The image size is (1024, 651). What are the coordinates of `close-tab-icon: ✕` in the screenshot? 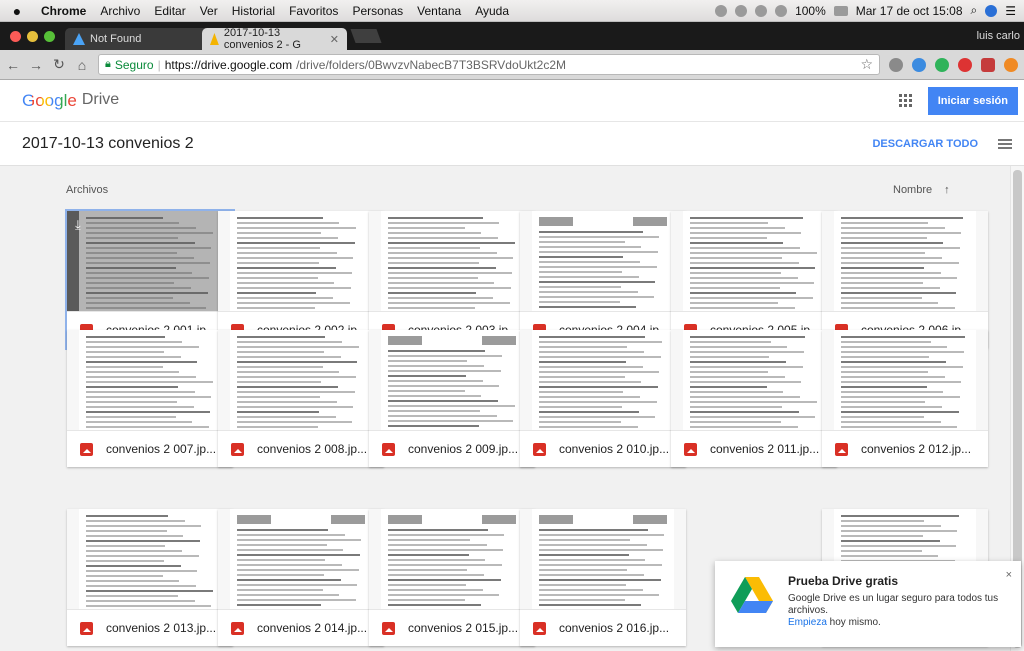 It's located at (334, 39).